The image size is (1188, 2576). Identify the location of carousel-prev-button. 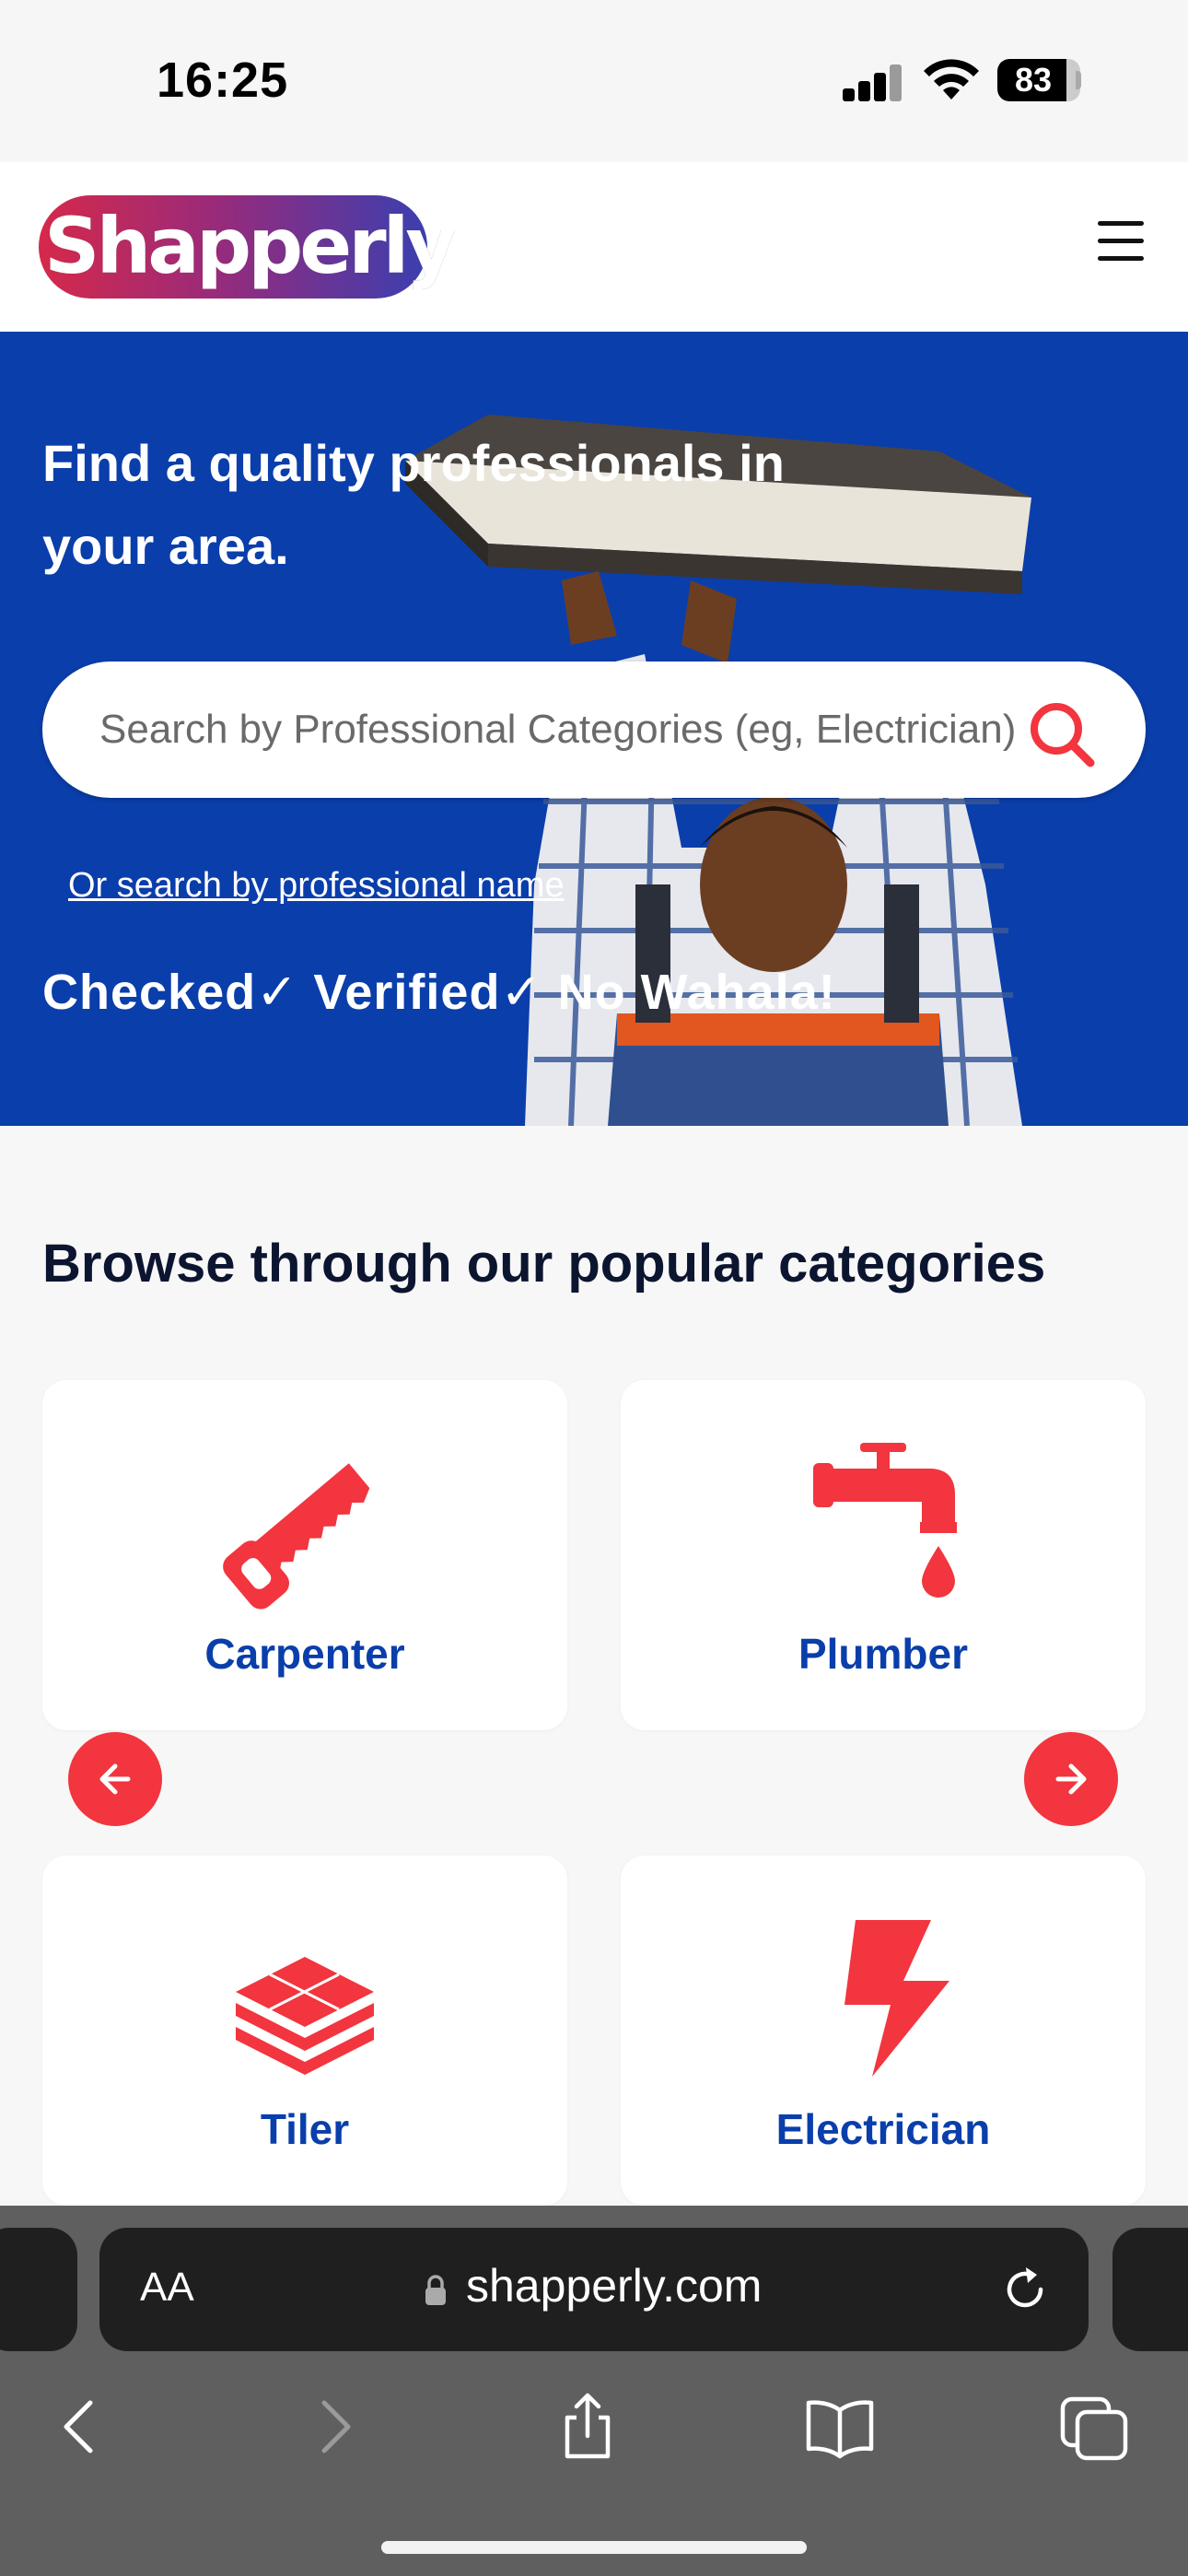
(115, 1779).